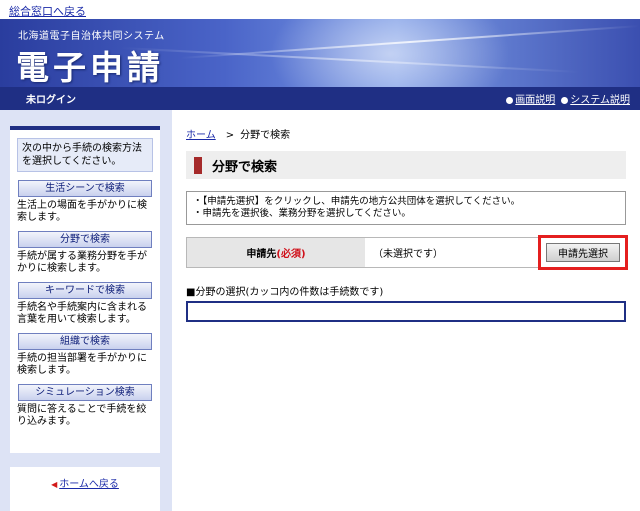 This screenshot has height=511, width=640. I want to click on home-link-box: ◀ ホームへ戻る, so click(85, 489).